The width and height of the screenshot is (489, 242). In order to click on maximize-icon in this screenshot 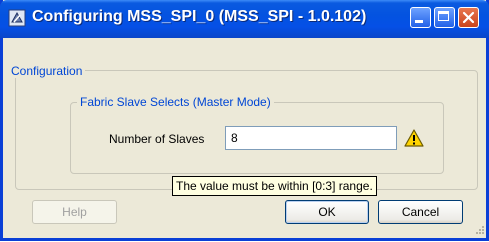, I will do `click(443, 16)`.